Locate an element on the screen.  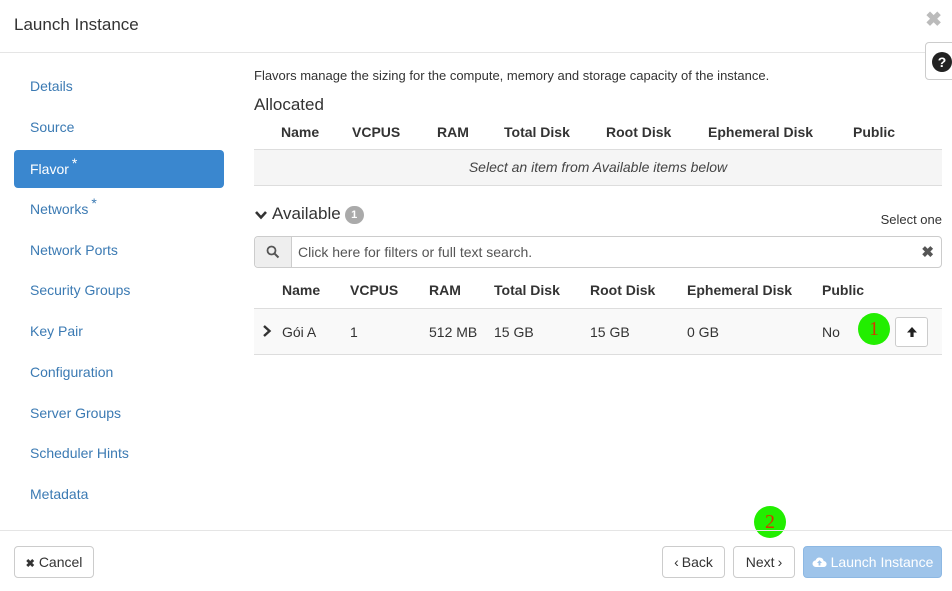
search-input is located at coordinates (598, 252).